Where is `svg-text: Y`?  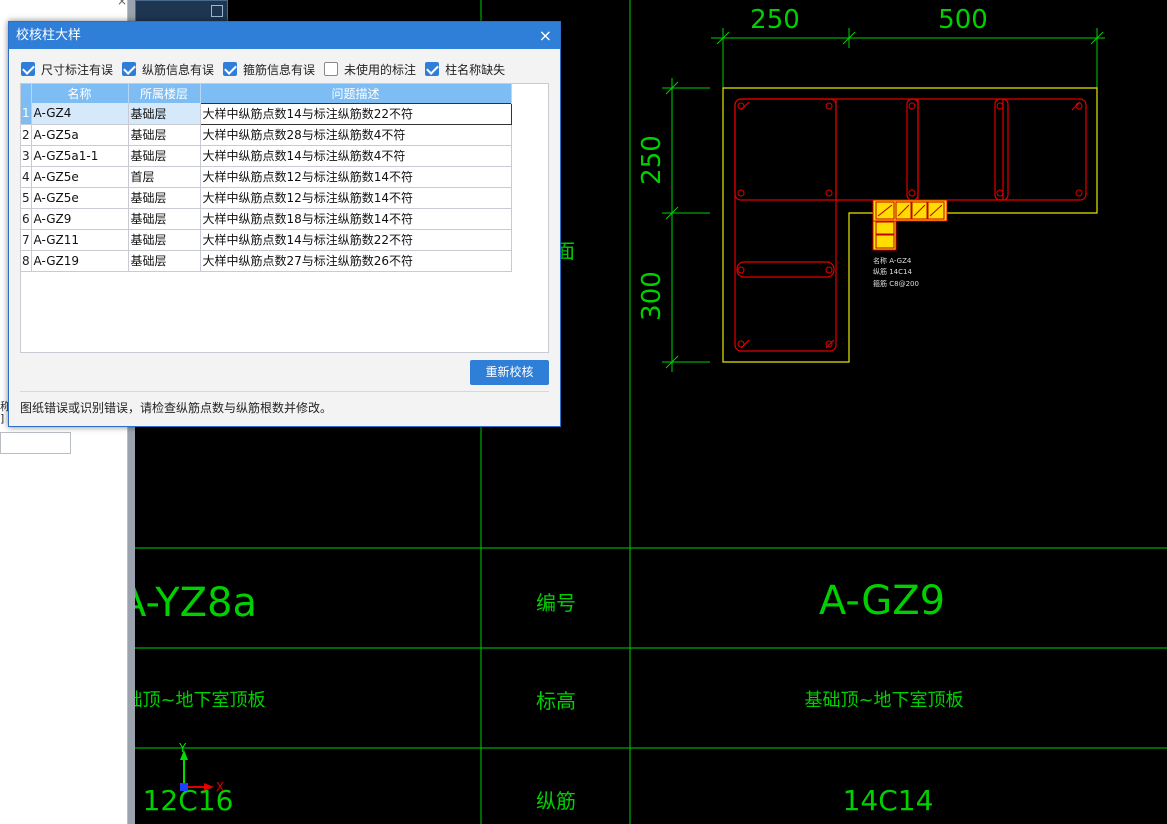 svg-text: Y is located at coordinates (182, 748).